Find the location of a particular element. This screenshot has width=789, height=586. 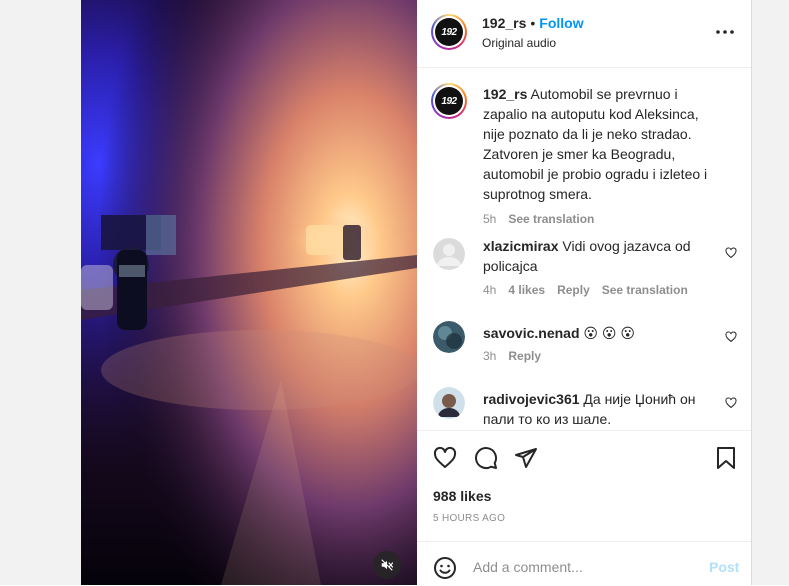

follow-button: Follow is located at coordinates (561, 23).